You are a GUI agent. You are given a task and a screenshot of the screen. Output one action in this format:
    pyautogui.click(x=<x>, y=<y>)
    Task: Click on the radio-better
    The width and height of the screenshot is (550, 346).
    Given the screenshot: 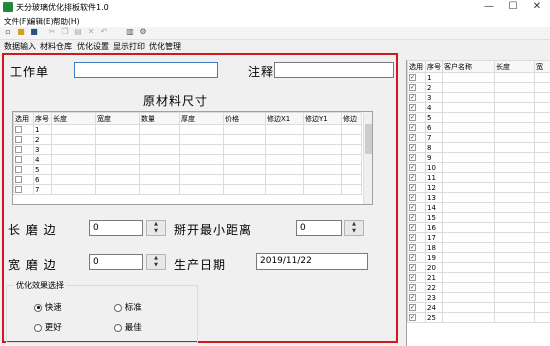 What is the action you would take?
    pyautogui.click(x=38, y=327)
    